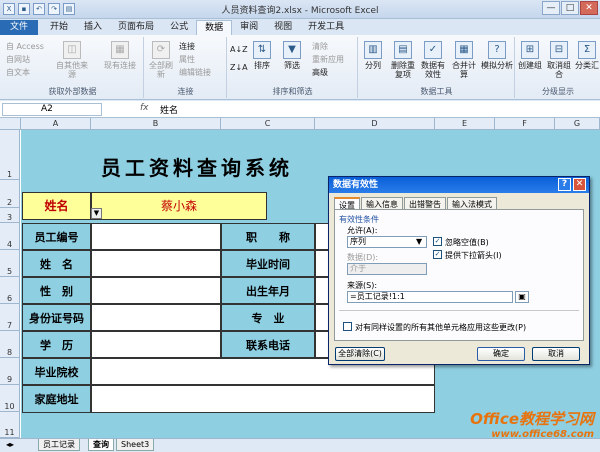 This screenshot has height=452, width=600. What do you see at coordinates (10, 215) in the screenshot?
I see `row-header: 3` at bounding box center [10, 215].